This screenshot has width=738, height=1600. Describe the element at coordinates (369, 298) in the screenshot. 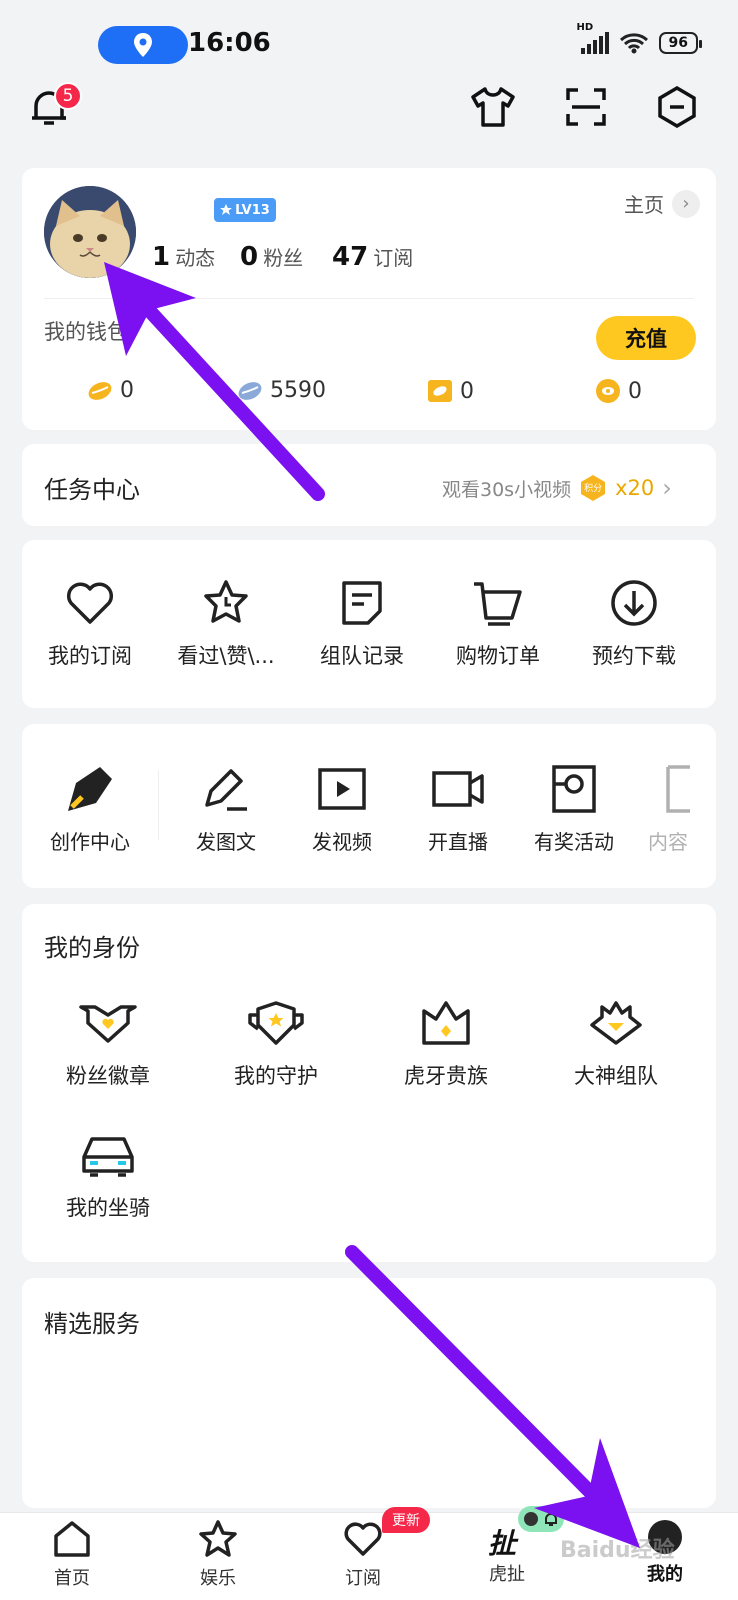

I see `profile-divider` at that location.